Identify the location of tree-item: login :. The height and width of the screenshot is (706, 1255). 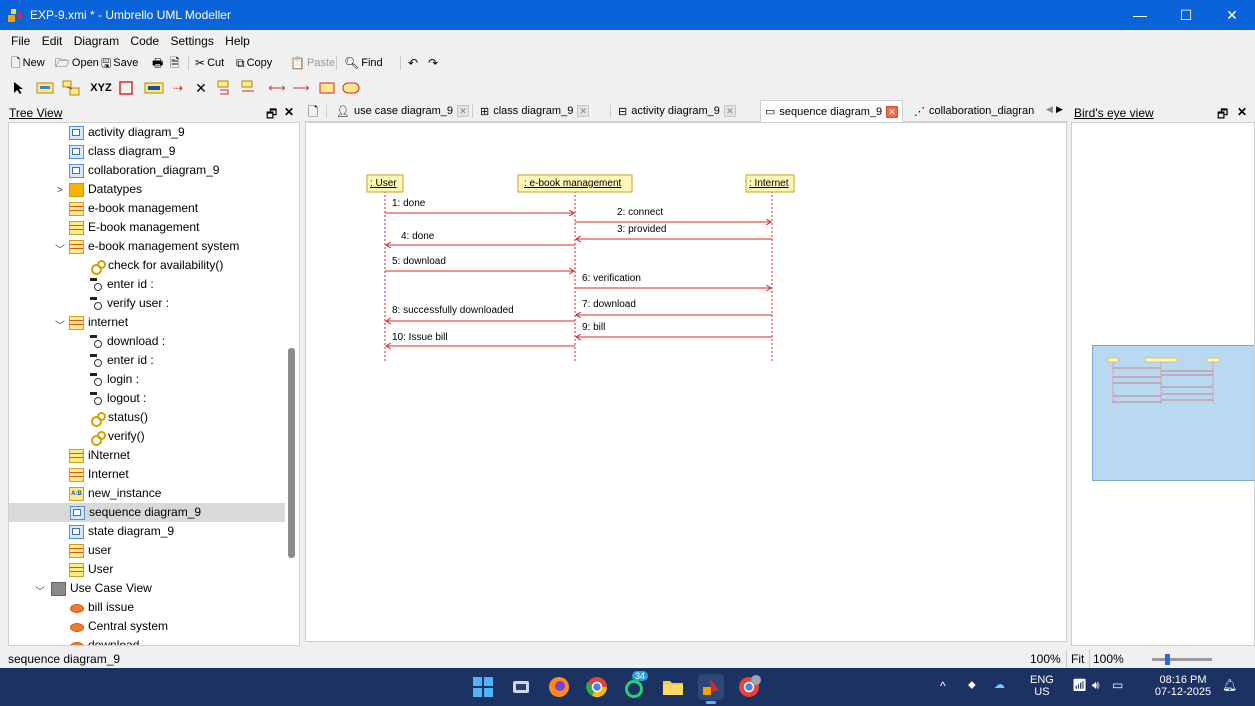
(114, 379).